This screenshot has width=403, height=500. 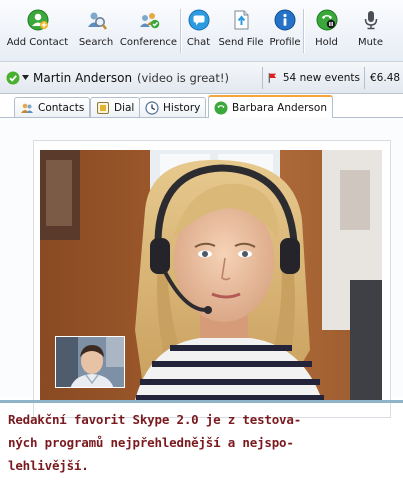 I want to click on send-file-label: Send File, so click(x=241, y=42).